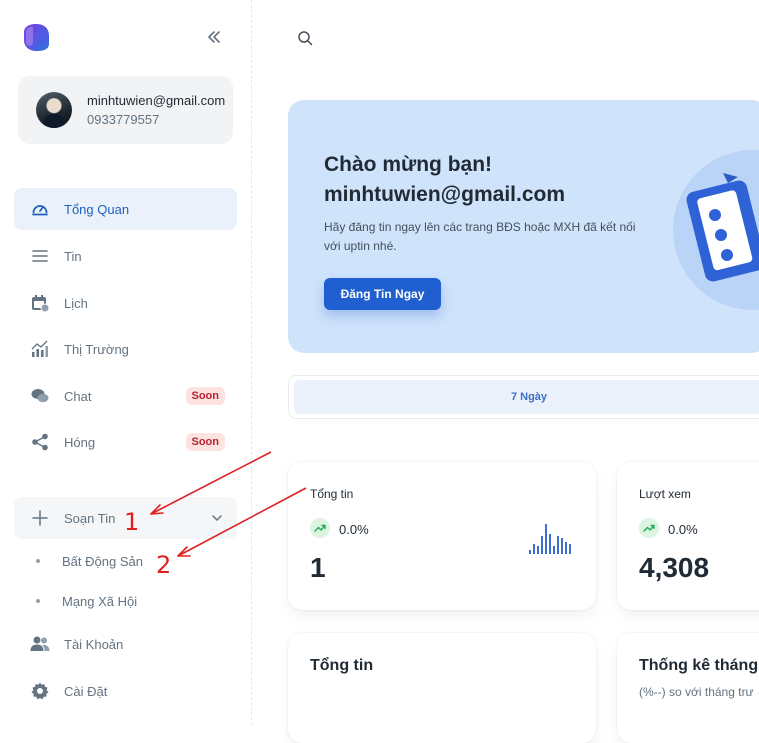  I want to click on sub-item-real-estate: Bất Động Sản, so click(125, 561).